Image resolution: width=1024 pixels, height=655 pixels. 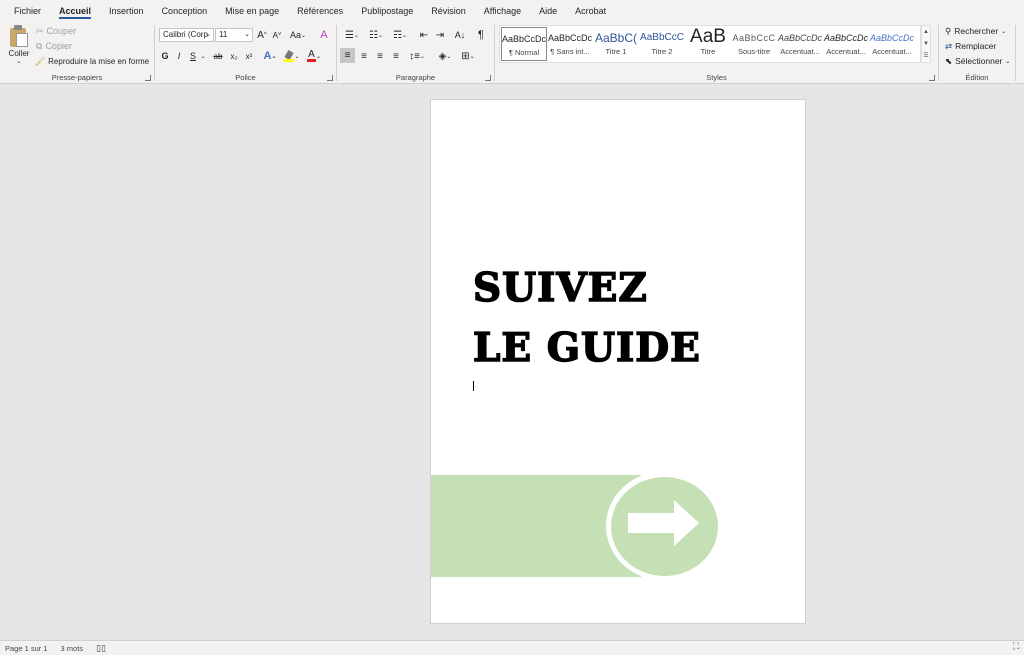 I want to click on title-line-1: SUIVEZ, so click(x=560, y=288).